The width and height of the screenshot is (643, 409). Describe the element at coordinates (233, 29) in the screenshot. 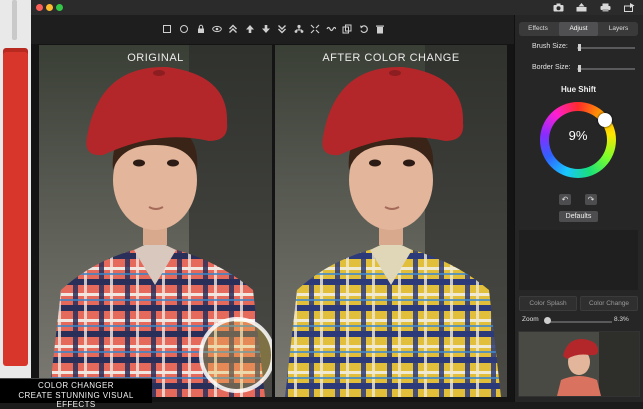

I see `move-up-icon` at that location.